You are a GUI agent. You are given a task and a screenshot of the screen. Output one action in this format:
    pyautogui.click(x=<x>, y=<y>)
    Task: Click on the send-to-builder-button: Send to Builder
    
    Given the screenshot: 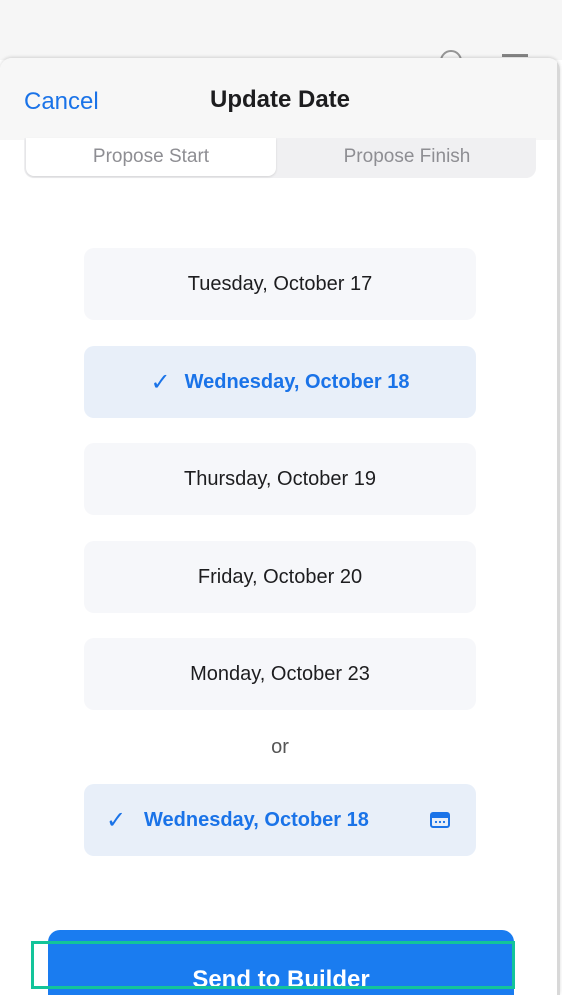 What is the action you would take?
    pyautogui.click(x=281, y=962)
    